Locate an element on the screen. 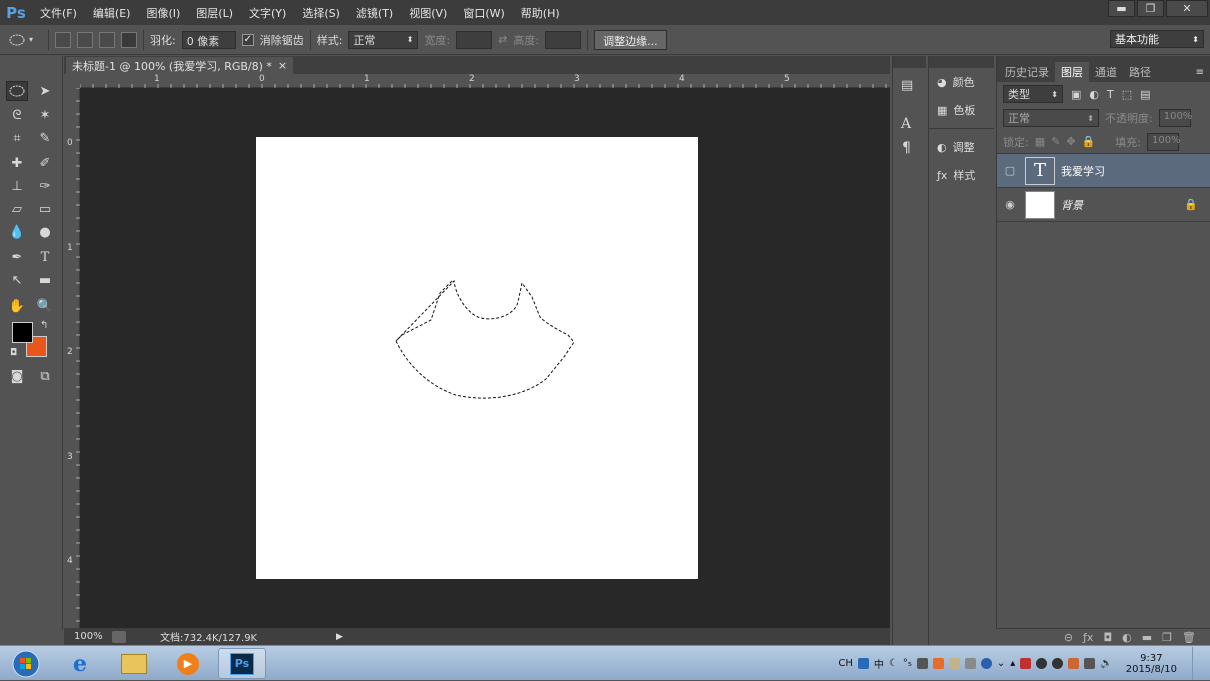 This screenshot has height=681, width=1210. blur-tool-icon: 💧 is located at coordinates (17, 232).